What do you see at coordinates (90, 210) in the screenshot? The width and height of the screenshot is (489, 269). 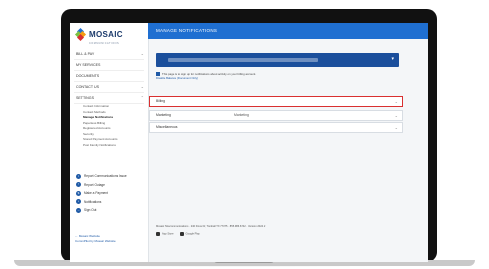 I see `action-label: Sign Out` at bounding box center [90, 210].